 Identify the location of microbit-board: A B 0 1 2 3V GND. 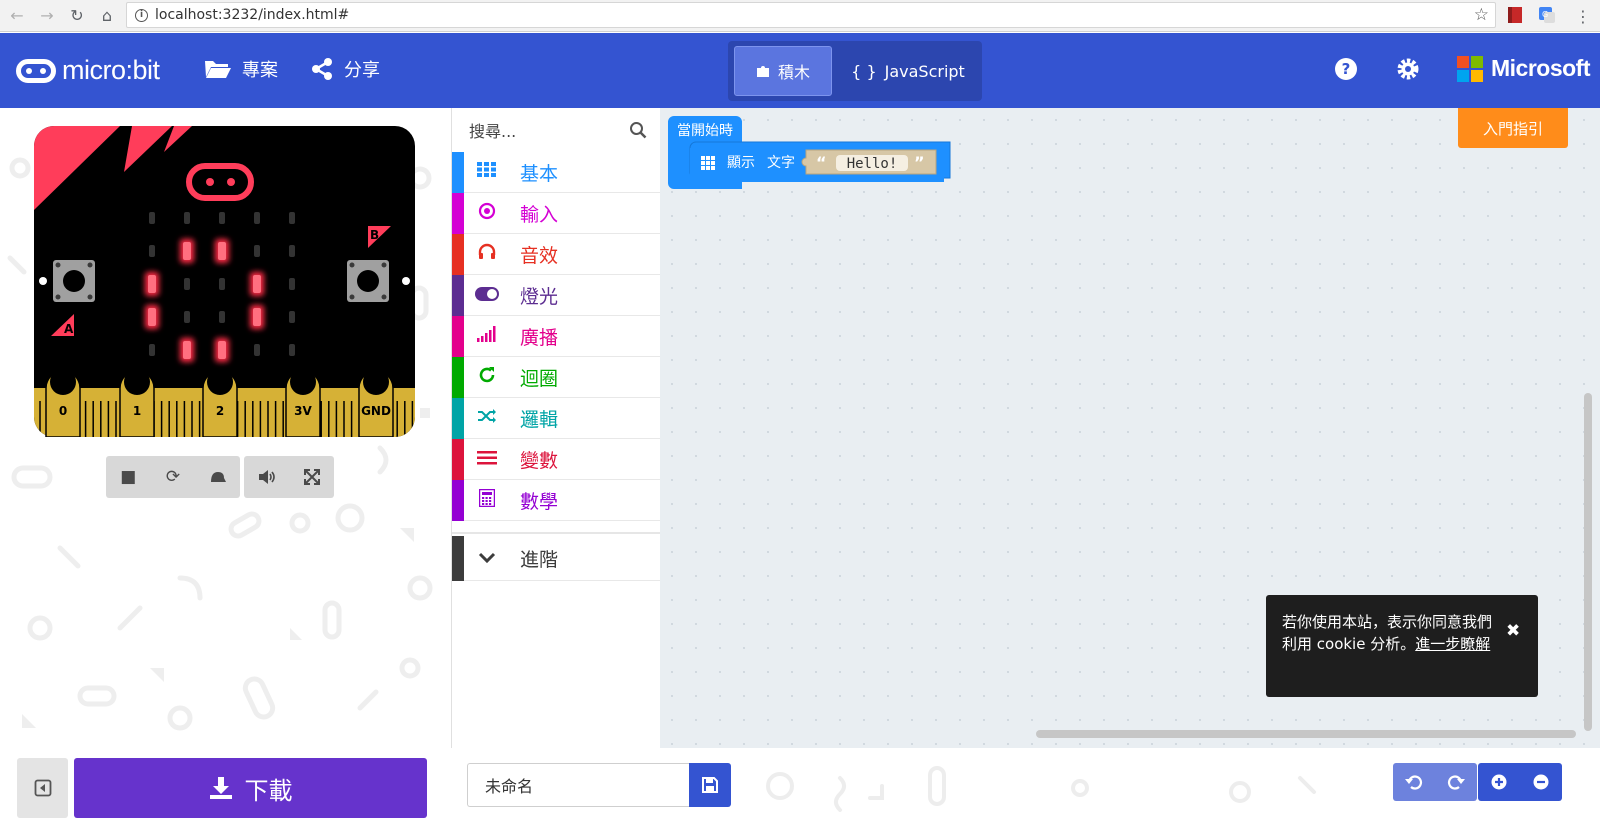
(224, 281).